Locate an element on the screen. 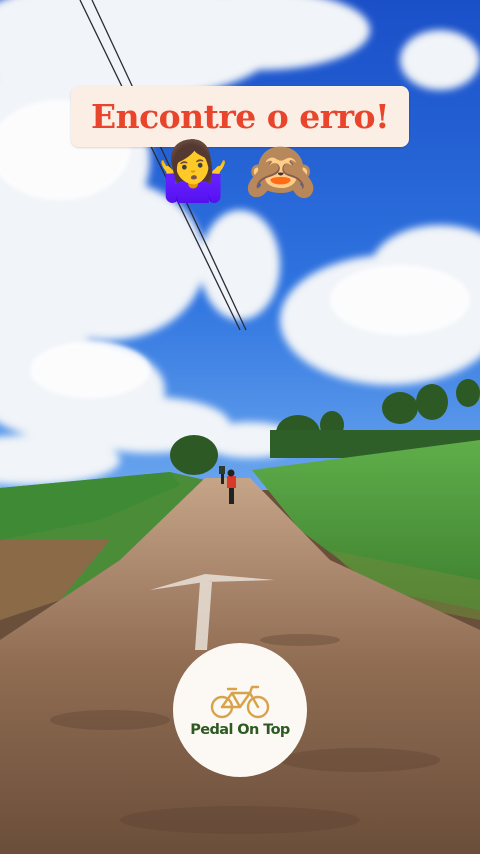 The image size is (480, 854). see-no-evil-monkey-emoji: 🙈 is located at coordinates (280, 171).